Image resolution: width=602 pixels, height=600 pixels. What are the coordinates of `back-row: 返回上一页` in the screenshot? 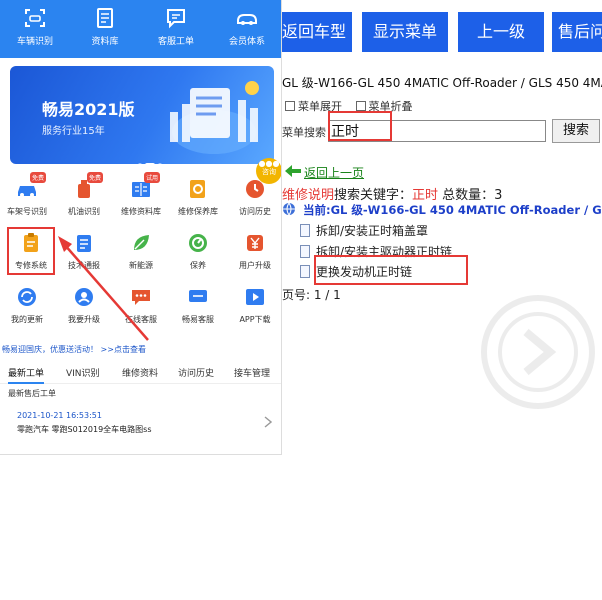 It's located at (323, 172).